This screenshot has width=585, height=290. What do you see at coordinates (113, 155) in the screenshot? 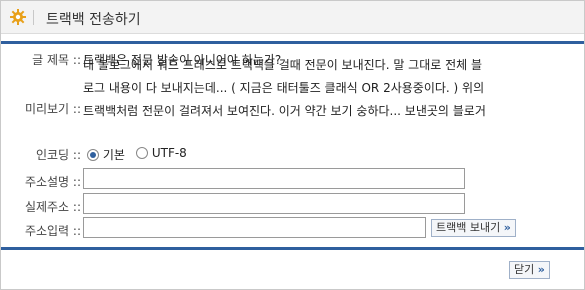
I see `encoding-default-label: 기본` at bounding box center [113, 155].